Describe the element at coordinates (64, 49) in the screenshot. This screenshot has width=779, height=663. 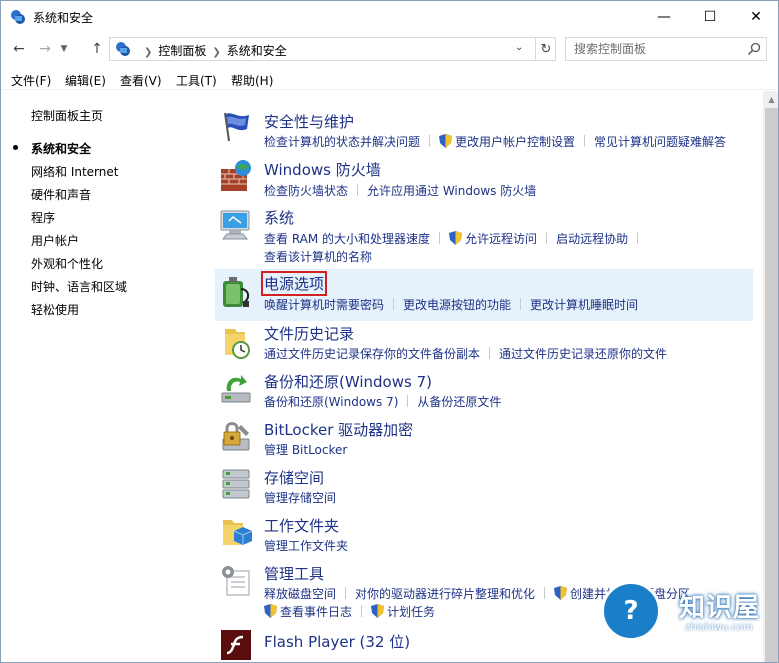
I see `recent-locations-button: ▼` at that location.